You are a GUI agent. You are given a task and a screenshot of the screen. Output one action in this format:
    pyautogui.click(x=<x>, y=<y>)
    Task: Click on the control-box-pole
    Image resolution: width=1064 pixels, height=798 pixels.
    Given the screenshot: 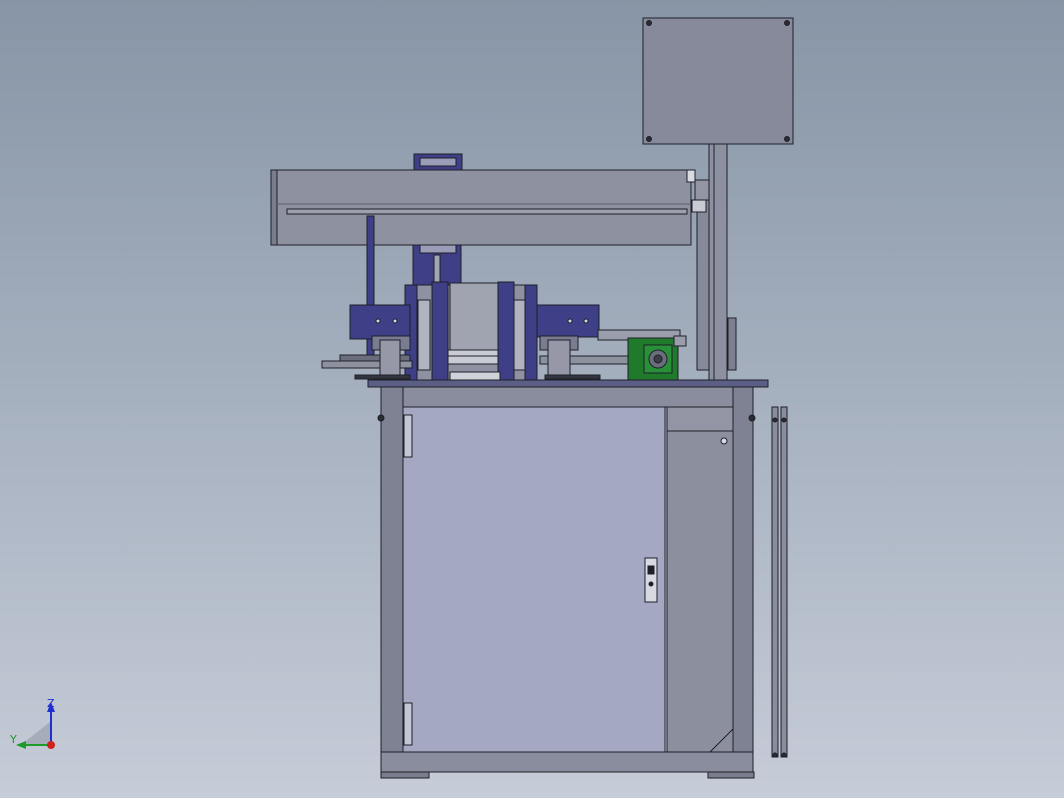 What is the action you would take?
    pyautogui.click(x=716, y=262)
    